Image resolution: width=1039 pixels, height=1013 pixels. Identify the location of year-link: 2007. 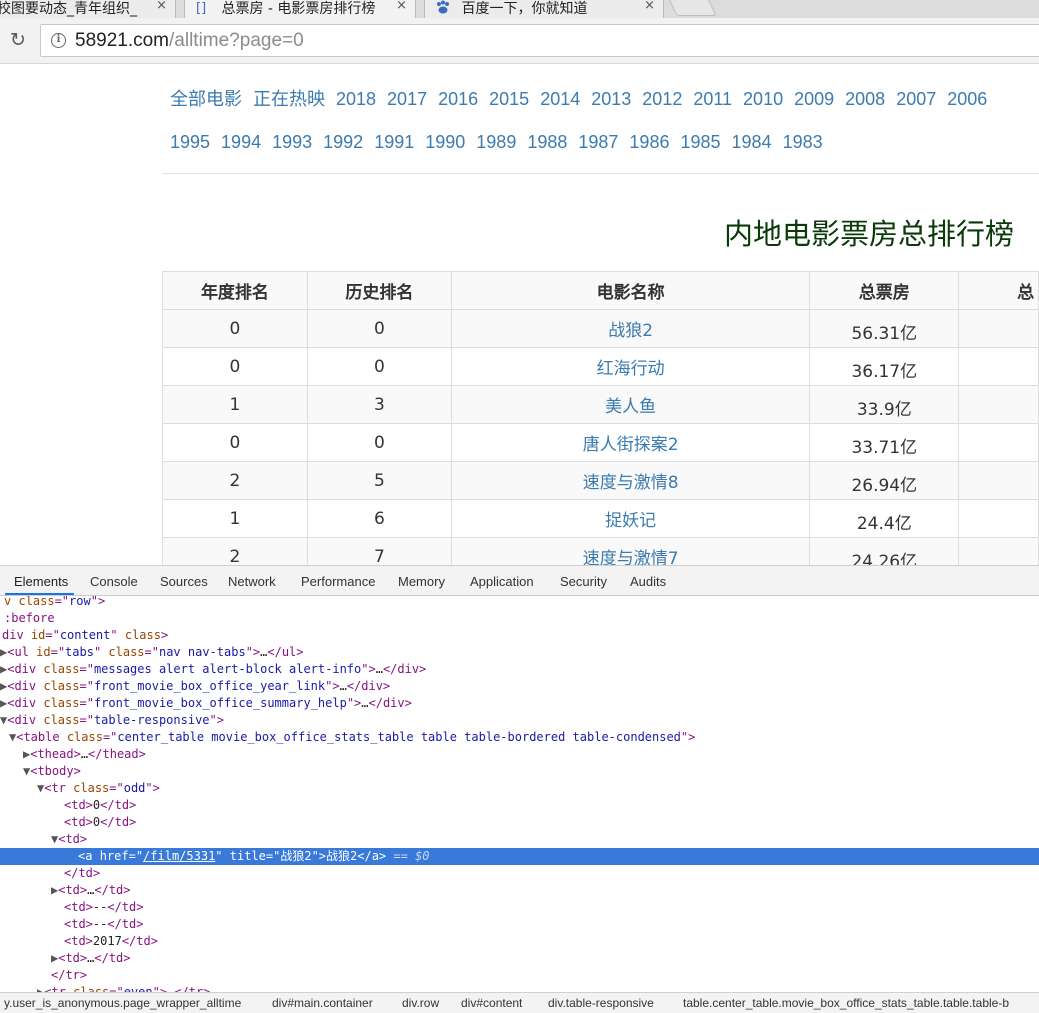
(916, 99).